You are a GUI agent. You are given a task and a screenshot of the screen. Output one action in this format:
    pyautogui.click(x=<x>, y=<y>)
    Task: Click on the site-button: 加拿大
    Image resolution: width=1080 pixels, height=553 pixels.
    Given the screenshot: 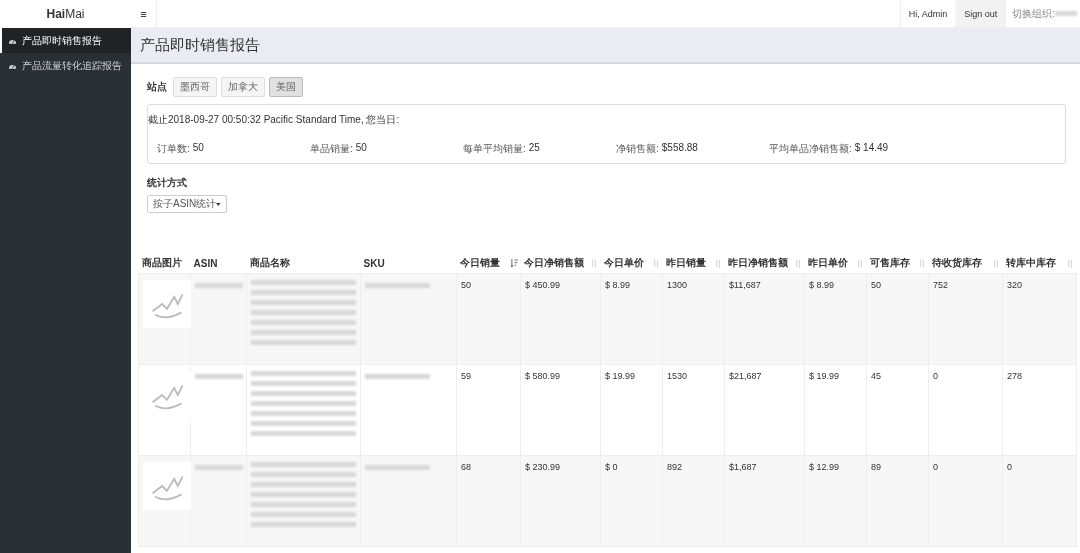 What is the action you would take?
    pyautogui.click(x=243, y=87)
    